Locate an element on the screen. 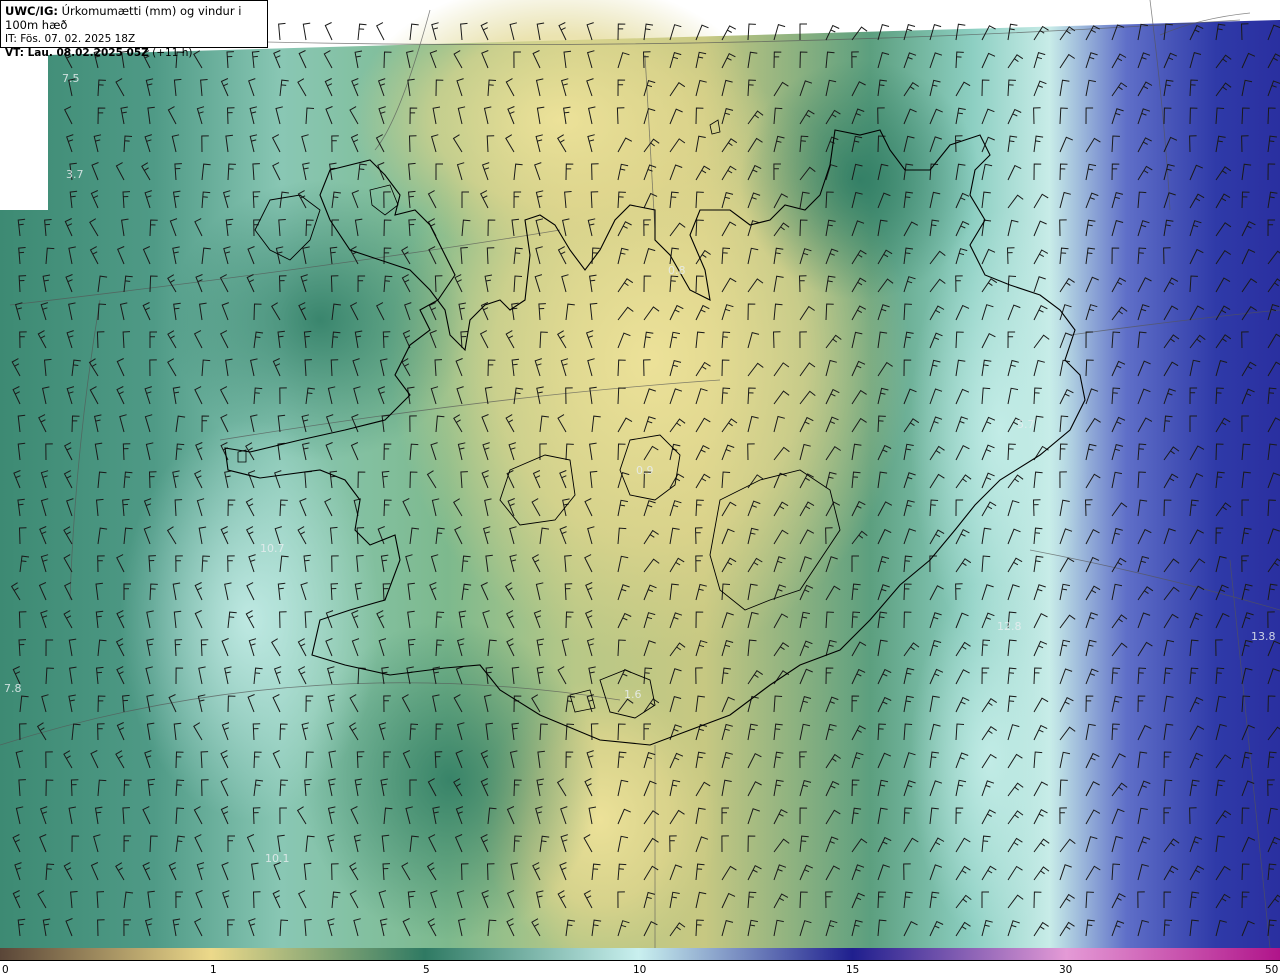 The image size is (1280, 978). value-label: 13.8 is located at coordinates (1263, 636).